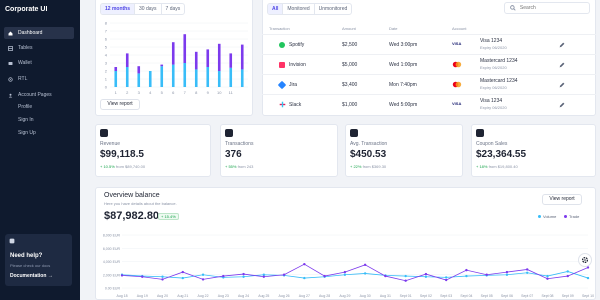  What do you see at coordinates (223, 296) in the screenshot?
I see `x-tick-label: Aug 23` at bounding box center [223, 296].